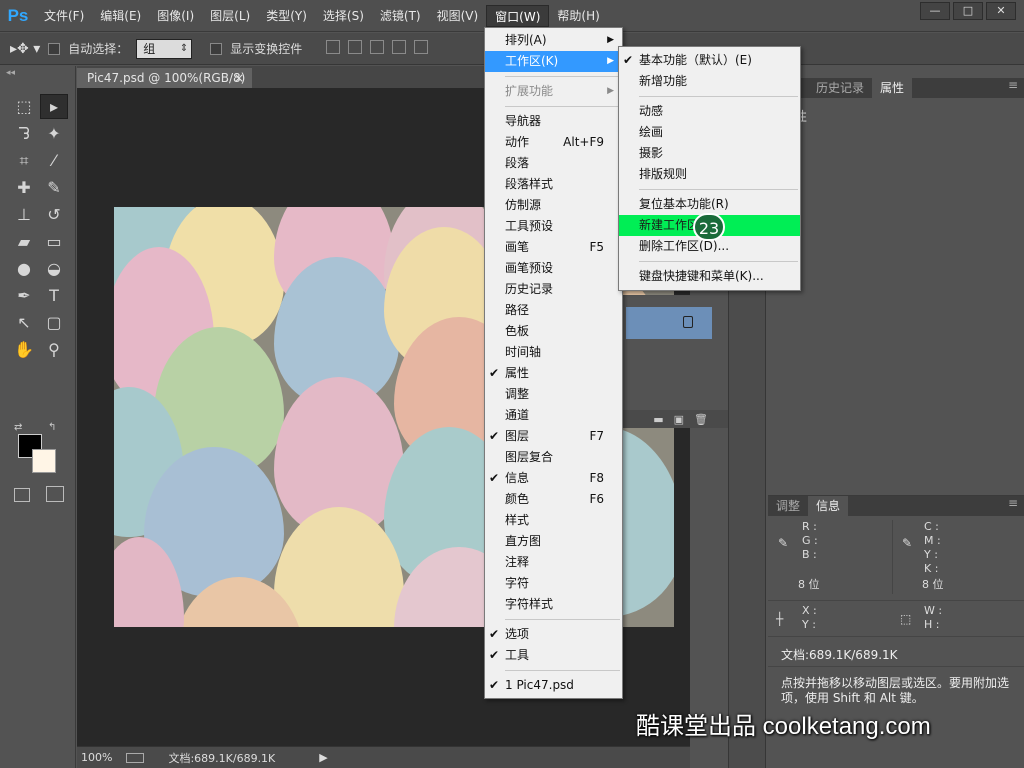 This screenshot has width=1024, height=768. Describe the element at coordinates (55, 494) in the screenshot. I see `screen-mode-icon` at that location.